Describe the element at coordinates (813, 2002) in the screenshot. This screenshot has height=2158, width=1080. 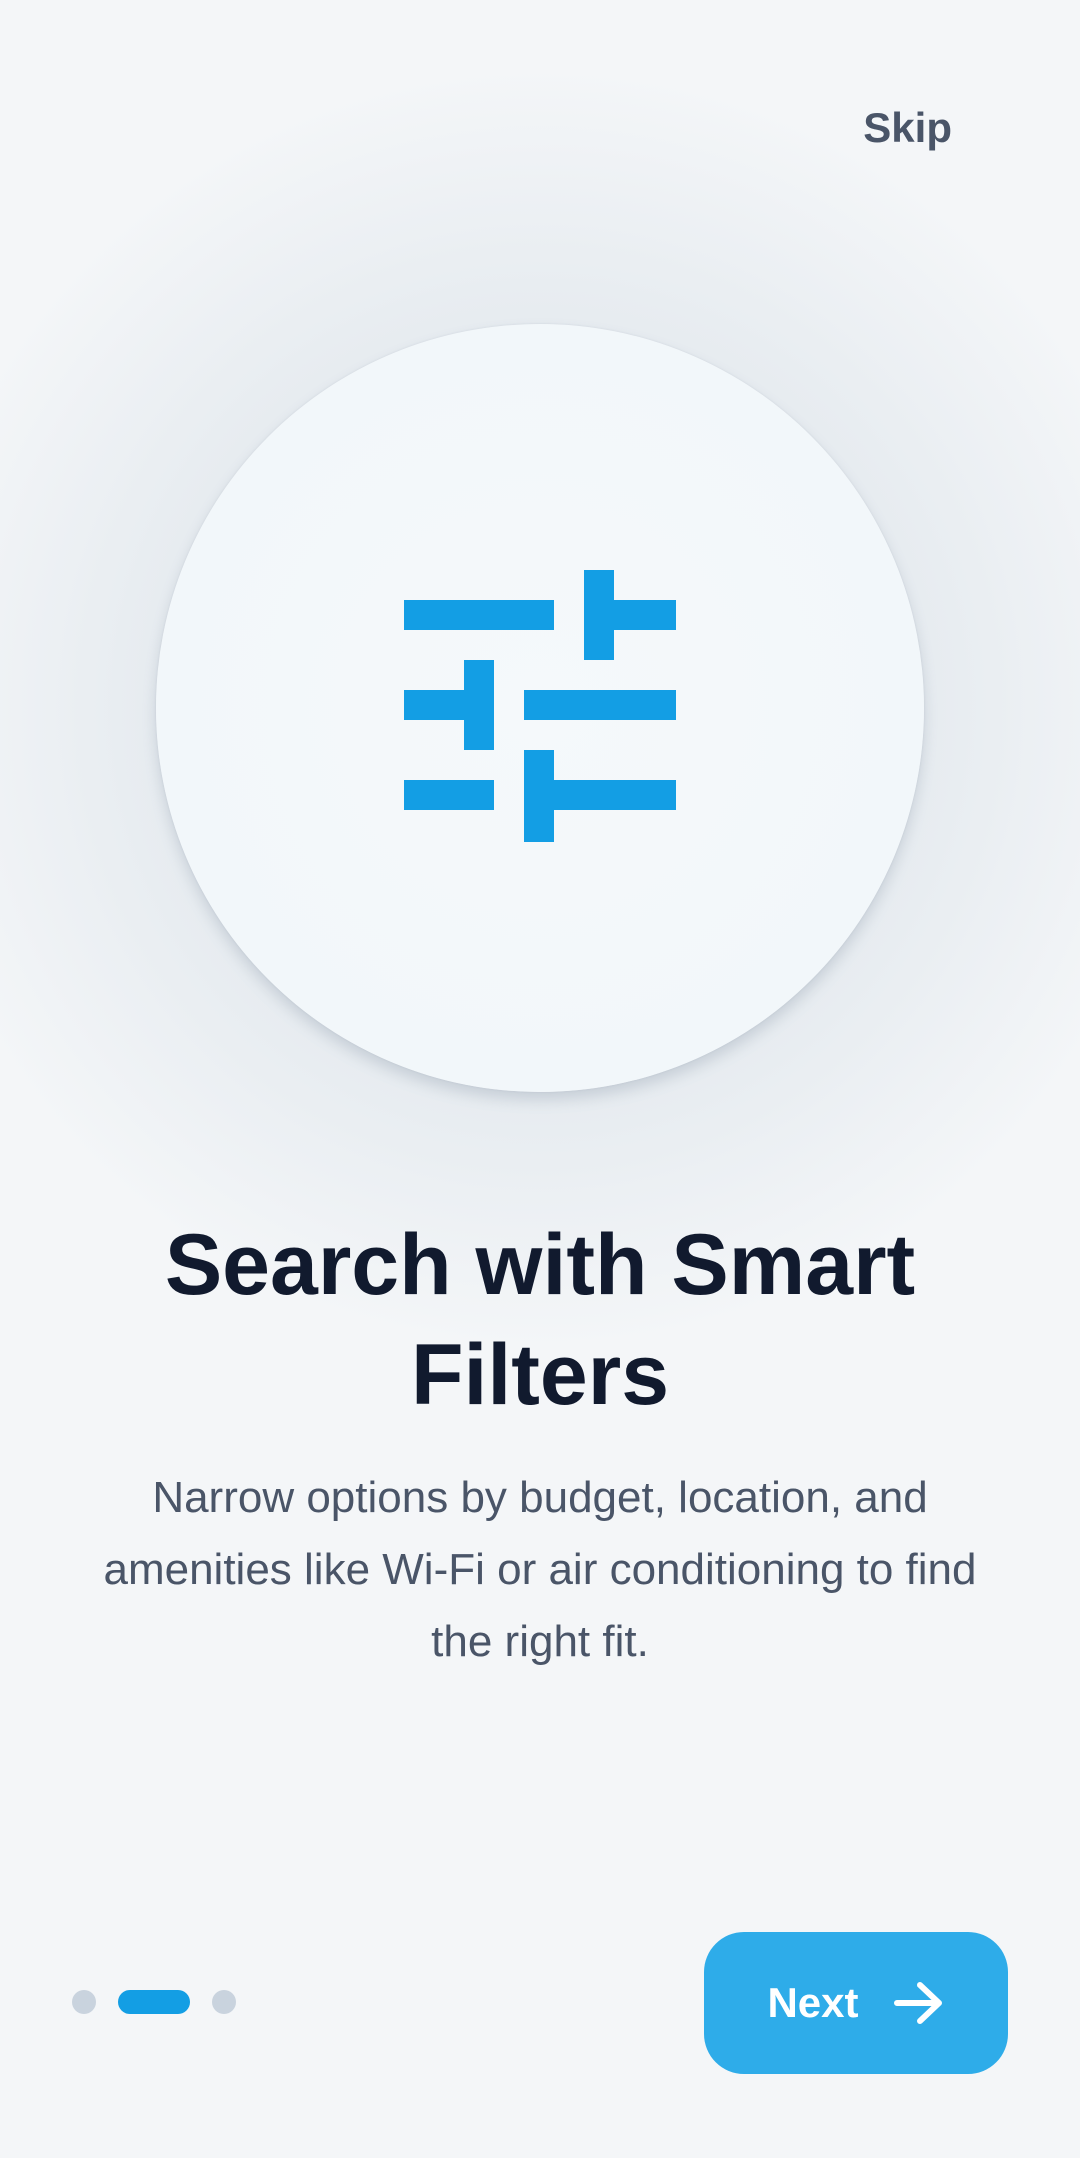
I see `next-button-label: Next` at that location.